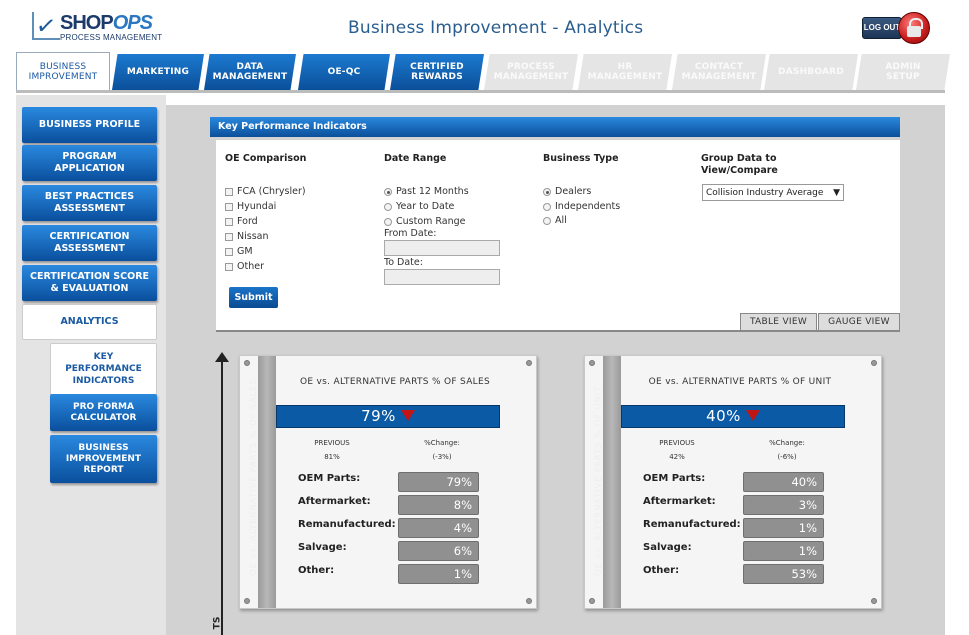 Image resolution: width=969 pixels, height=635 pixels. Describe the element at coordinates (783, 505) in the screenshot. I see `row-value: 3%` at that location.